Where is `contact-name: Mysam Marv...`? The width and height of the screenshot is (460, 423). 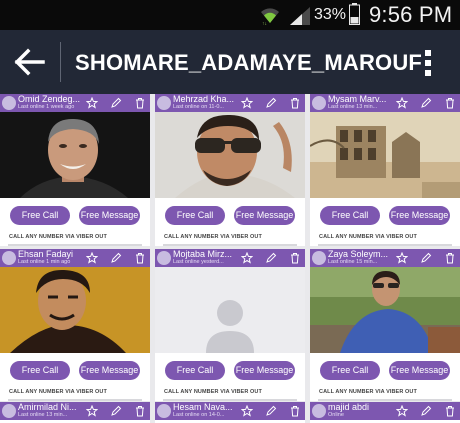
contact-name: Mysam Marv... is located at coordinates (357, 99).